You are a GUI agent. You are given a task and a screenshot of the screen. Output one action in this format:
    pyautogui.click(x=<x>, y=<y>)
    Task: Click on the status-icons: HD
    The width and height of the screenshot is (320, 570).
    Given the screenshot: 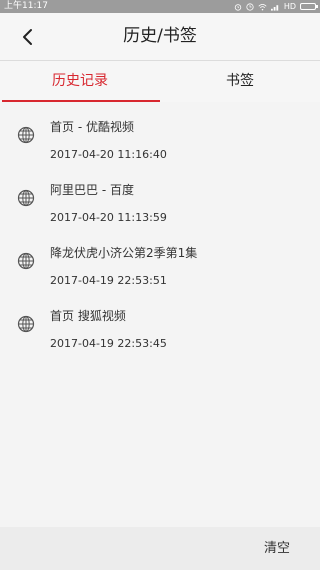 What is the action you would take?
    pyautogui.click(x=276, y=6)
    